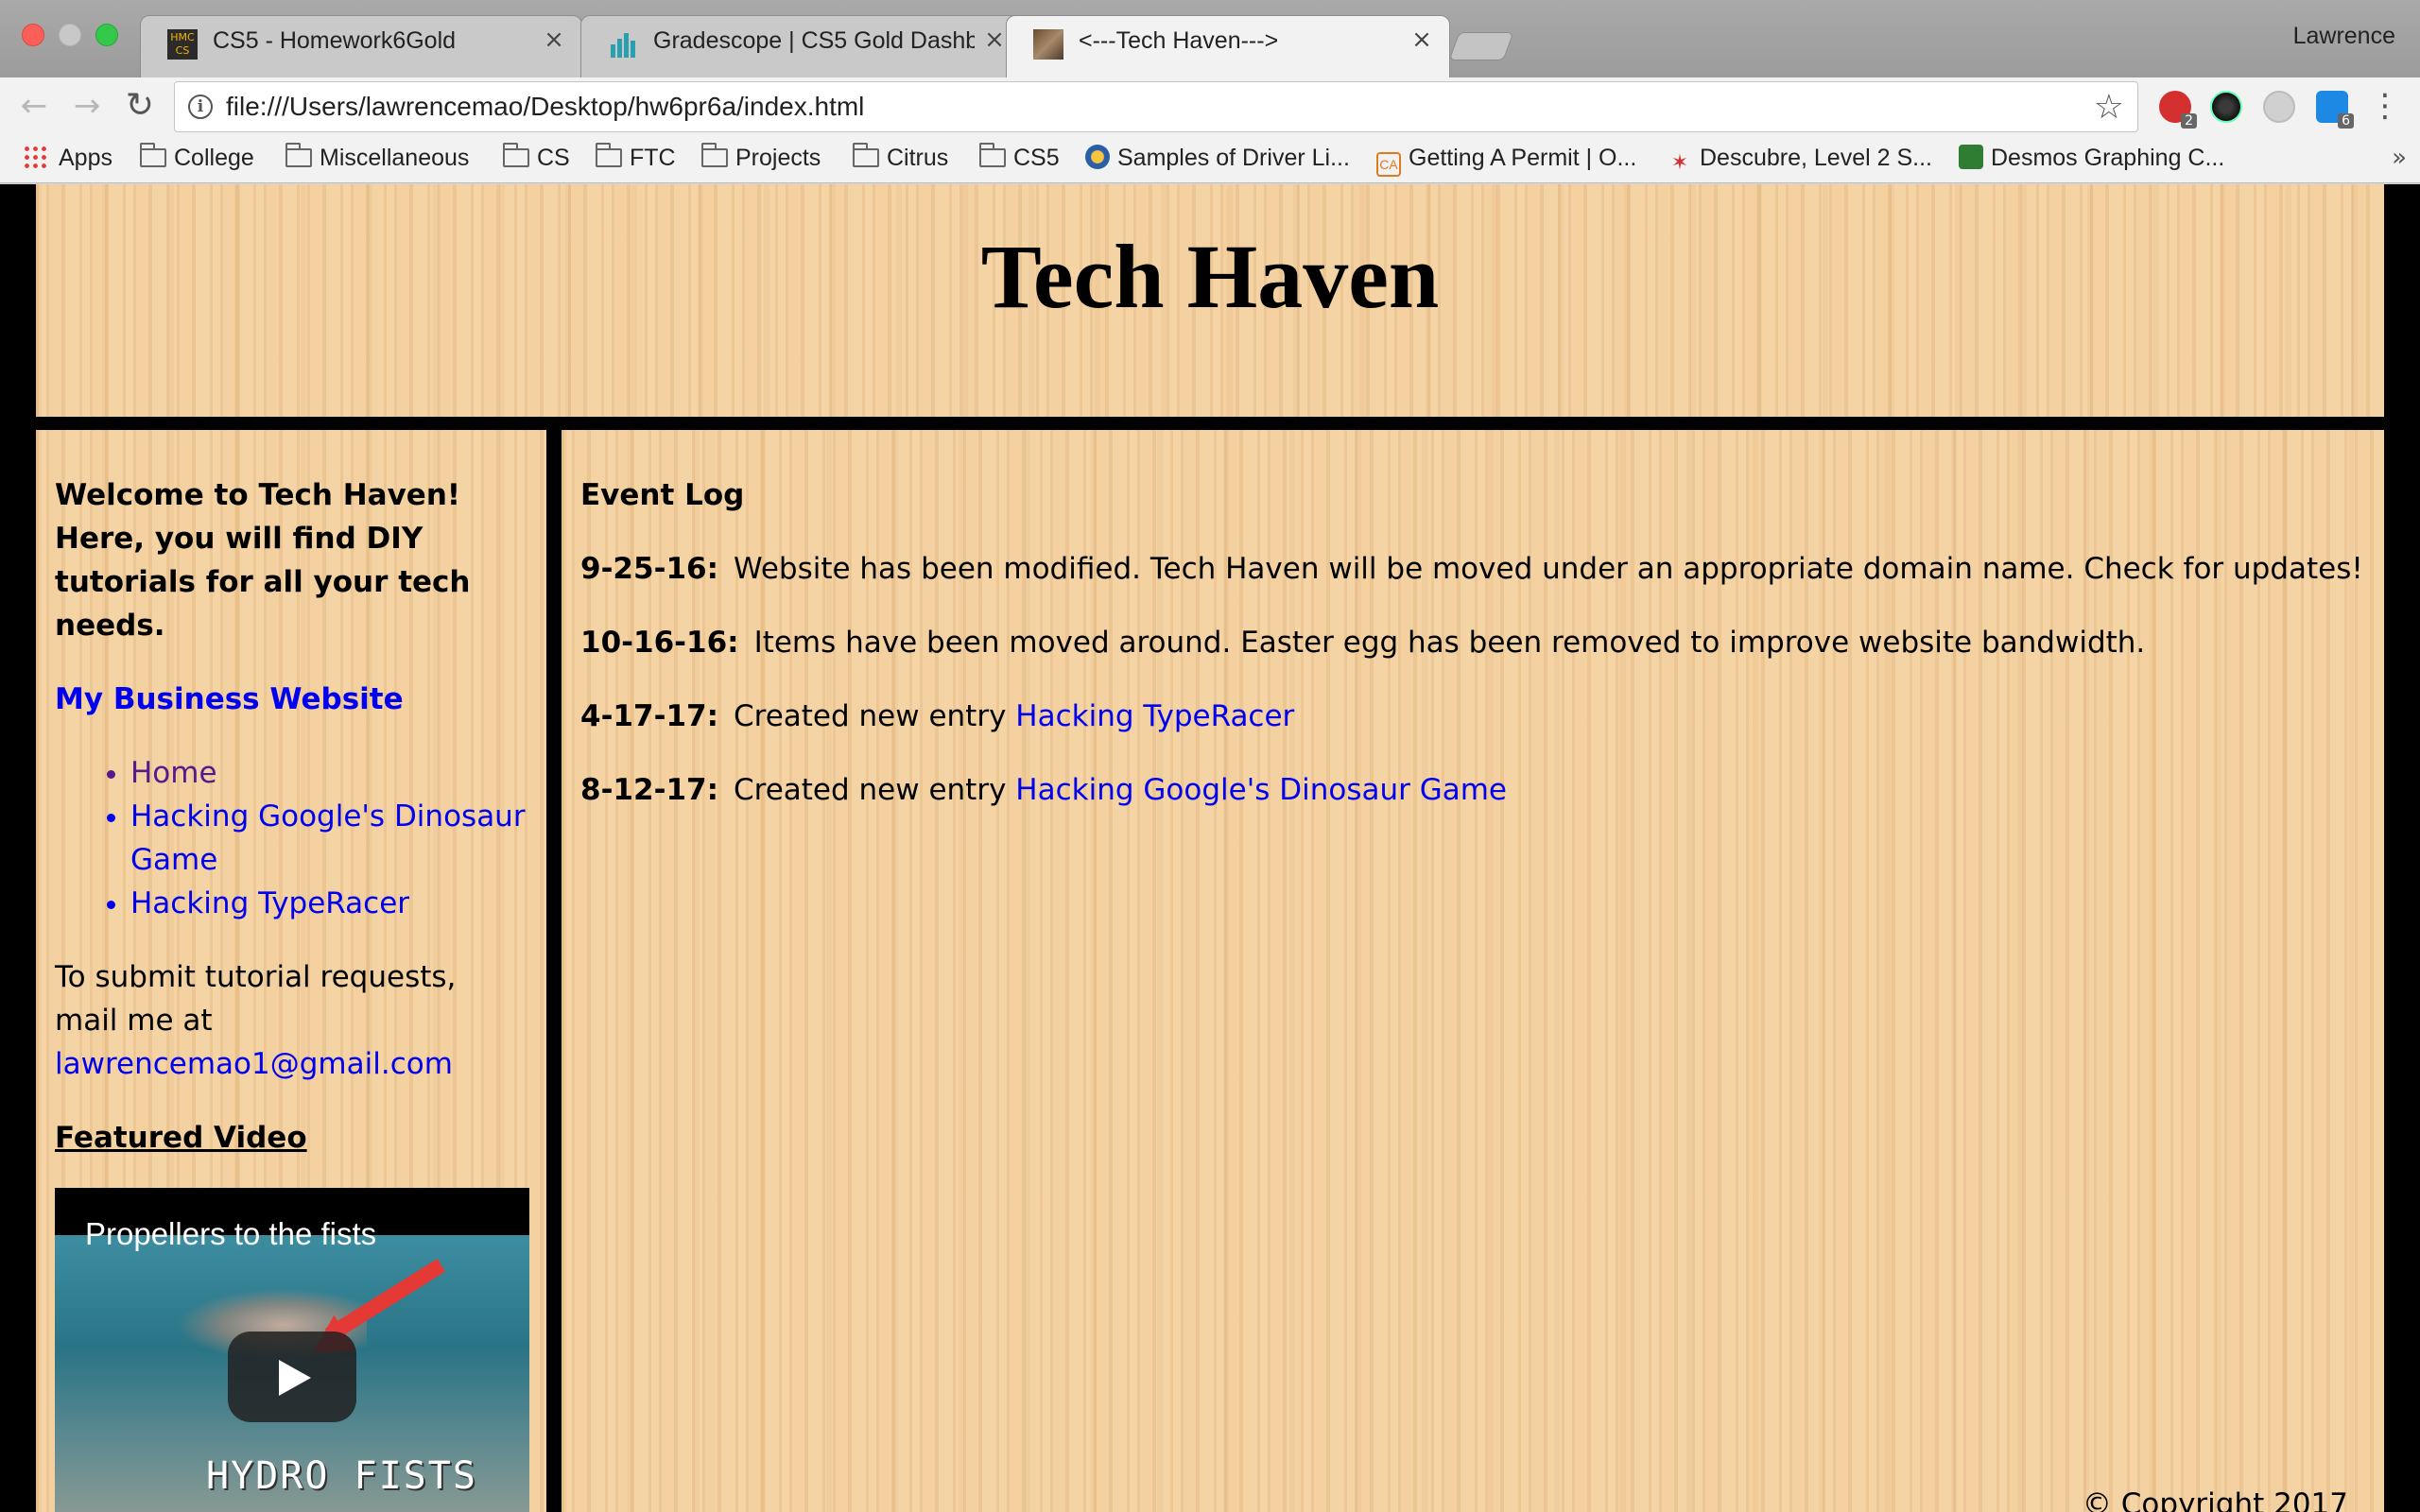 The width and height of the screenshot is (2420, 1512). I want to click on mail-prefix: To submit tutorial requests, mail me at, so click(256, 999).